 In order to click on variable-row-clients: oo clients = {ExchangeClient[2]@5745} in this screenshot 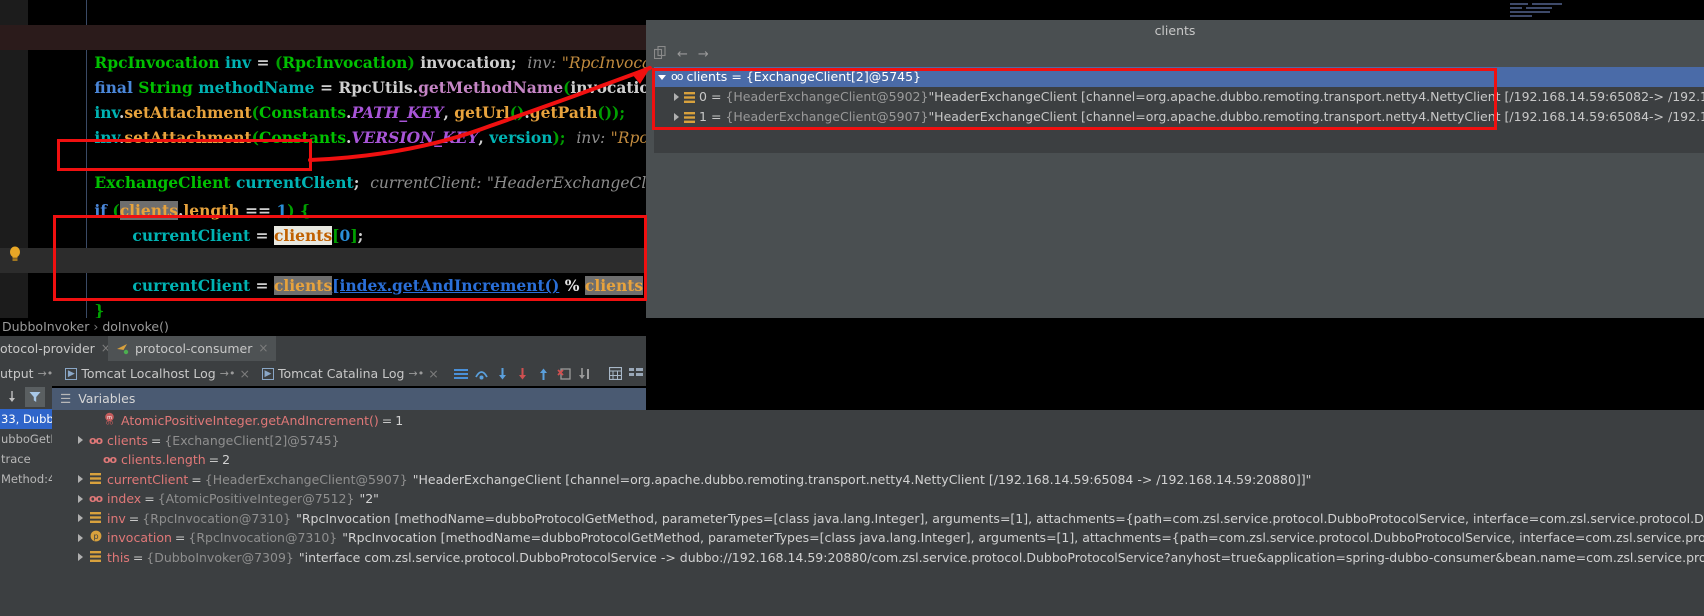, I will do `click(209, 441)`.